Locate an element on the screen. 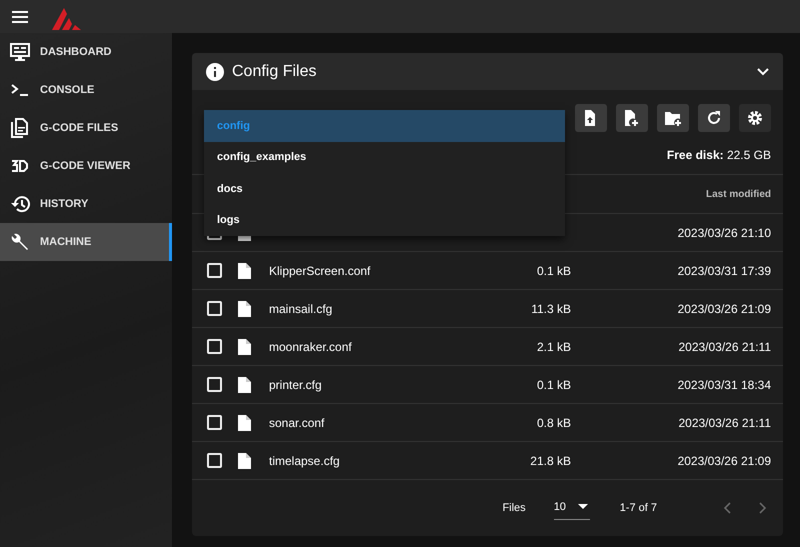 This screenshot has width=800, height=547. column-header: Last modified is located at coordinates (716, 194).